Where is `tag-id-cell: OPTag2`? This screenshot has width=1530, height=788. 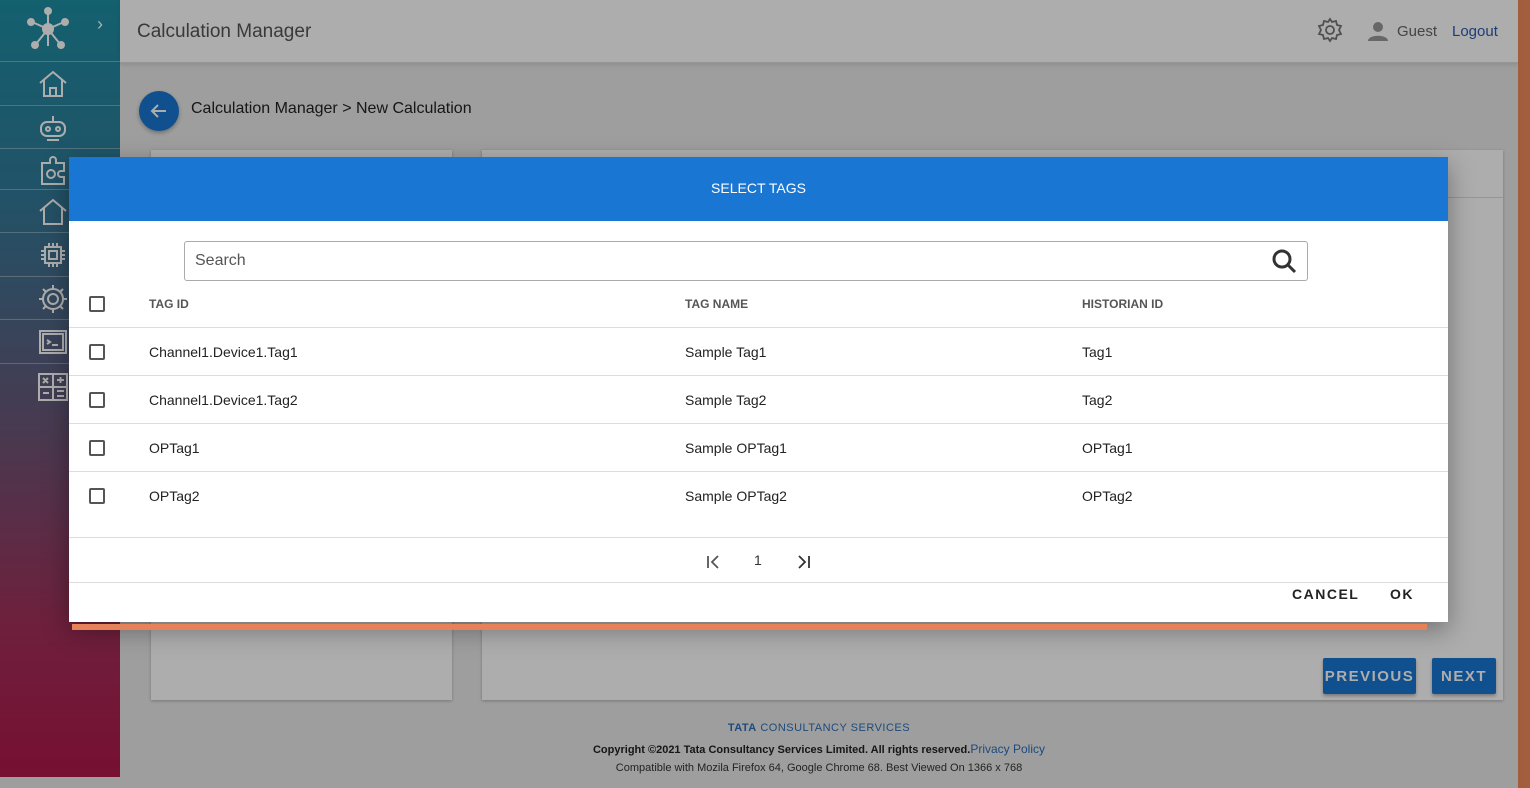
tag-id-cell: OPTag2 is located at coordinates (174, 496).